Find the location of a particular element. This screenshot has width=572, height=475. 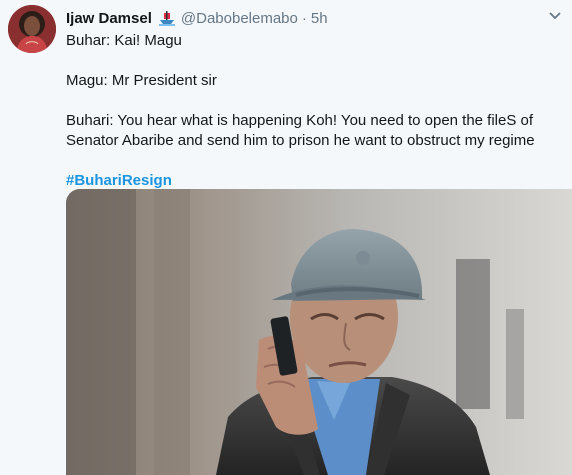

tweet-header: Ijaw Damsel @Dabobelemabo · 5h is located at coordinates (197, 18).